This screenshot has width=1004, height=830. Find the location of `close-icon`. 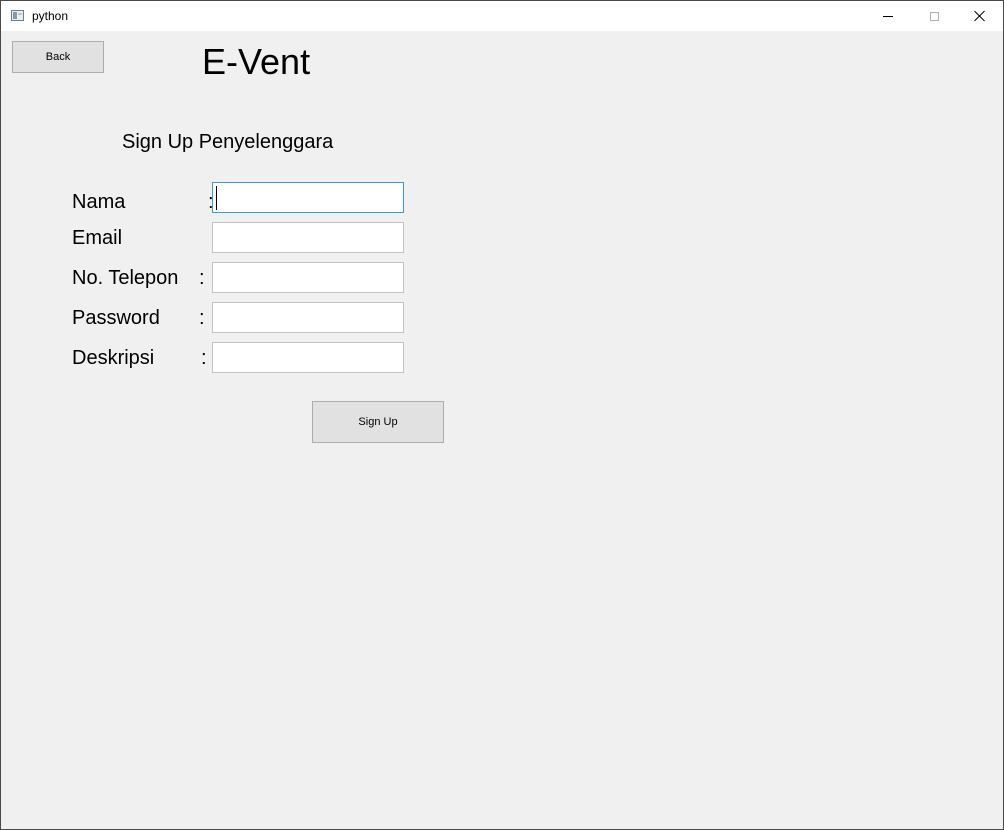

close-icon is located at coordinates (980, 16).